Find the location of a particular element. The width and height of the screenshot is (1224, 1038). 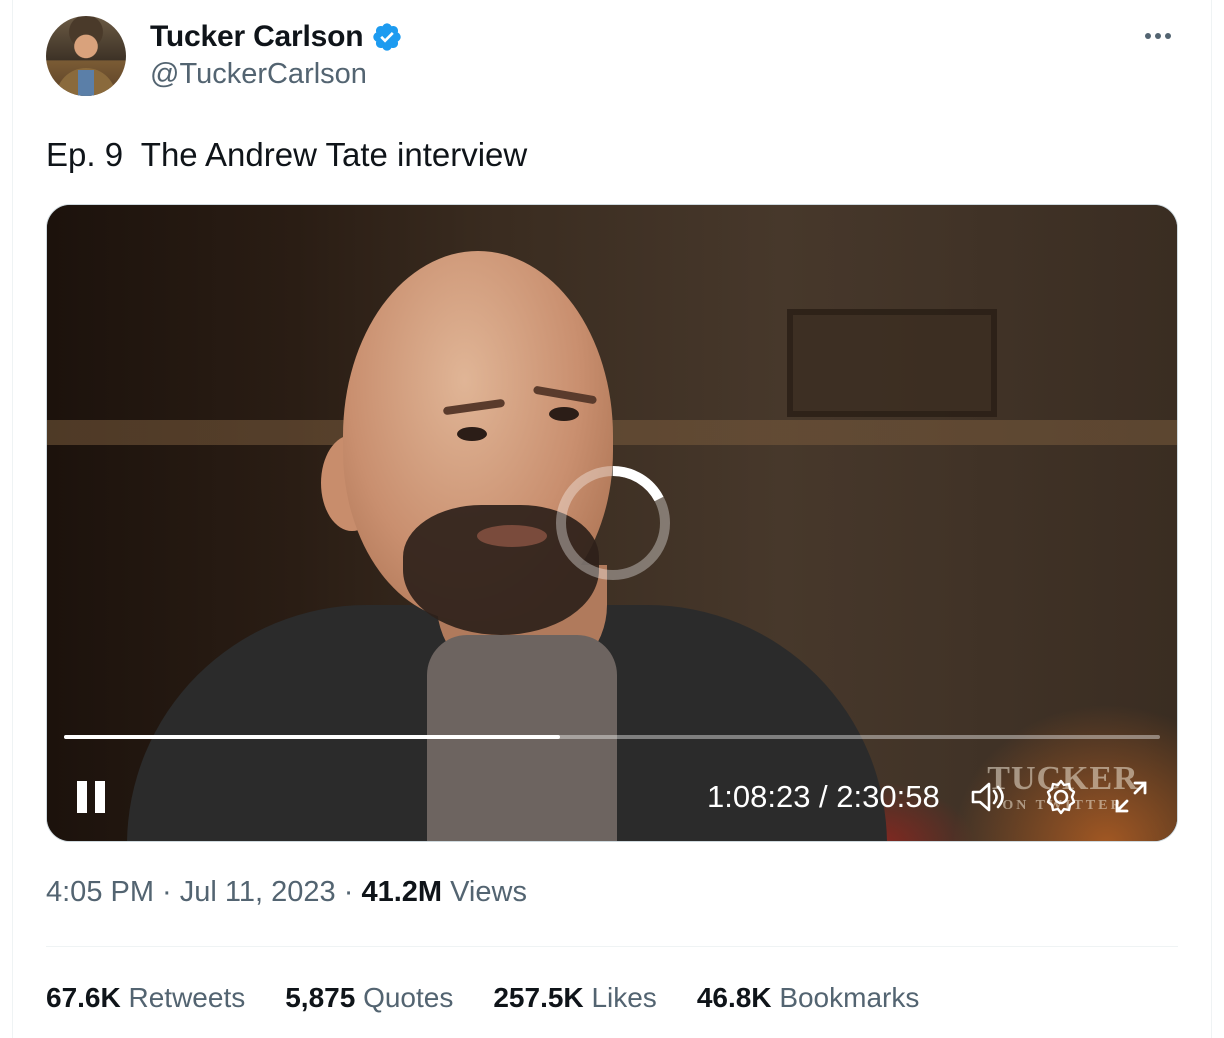

stat-count: 5,875 is located at coordinates (320, 997).